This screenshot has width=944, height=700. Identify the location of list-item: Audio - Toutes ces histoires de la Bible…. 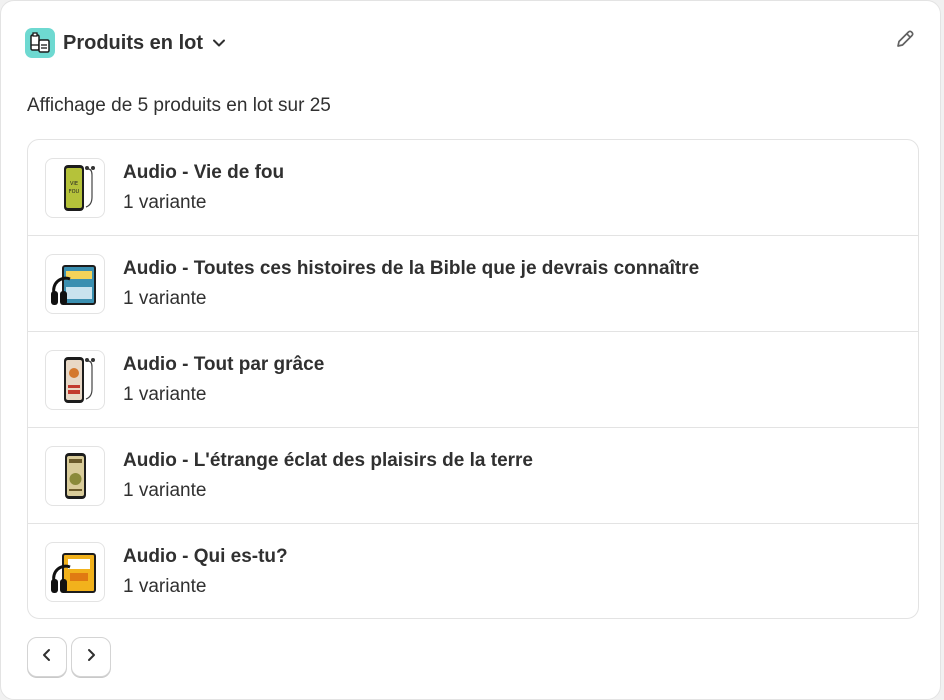
(473, 284).